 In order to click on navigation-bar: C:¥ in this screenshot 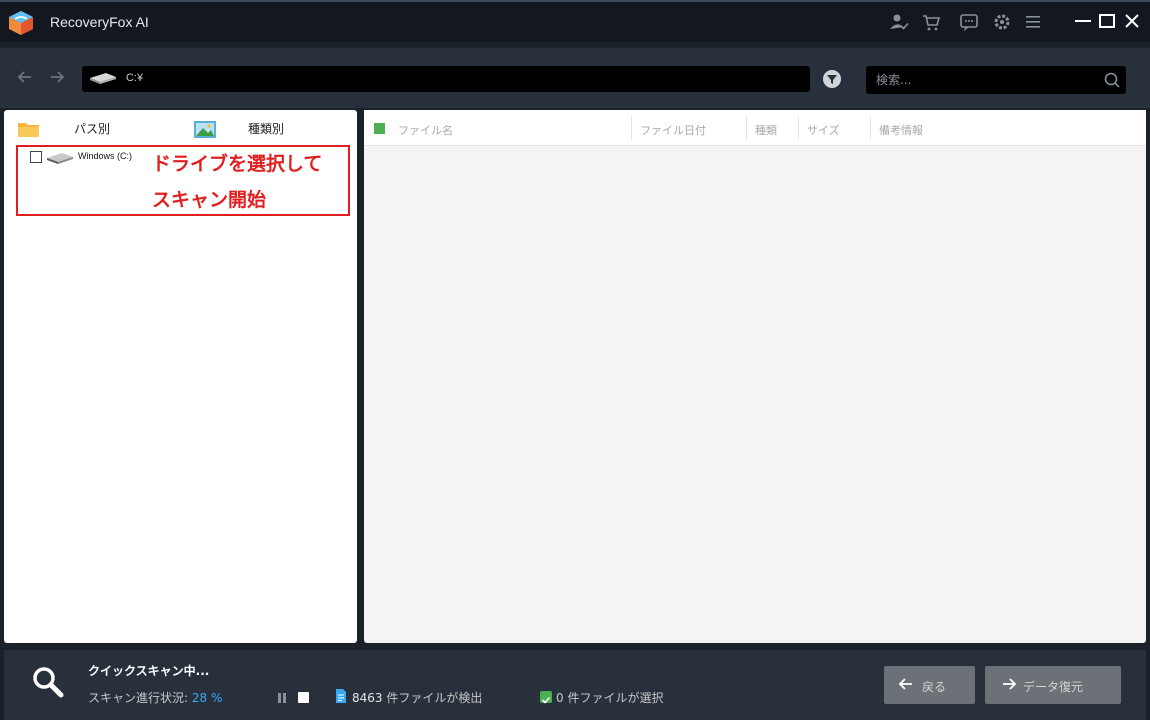, I will do `click(575, 78)`.